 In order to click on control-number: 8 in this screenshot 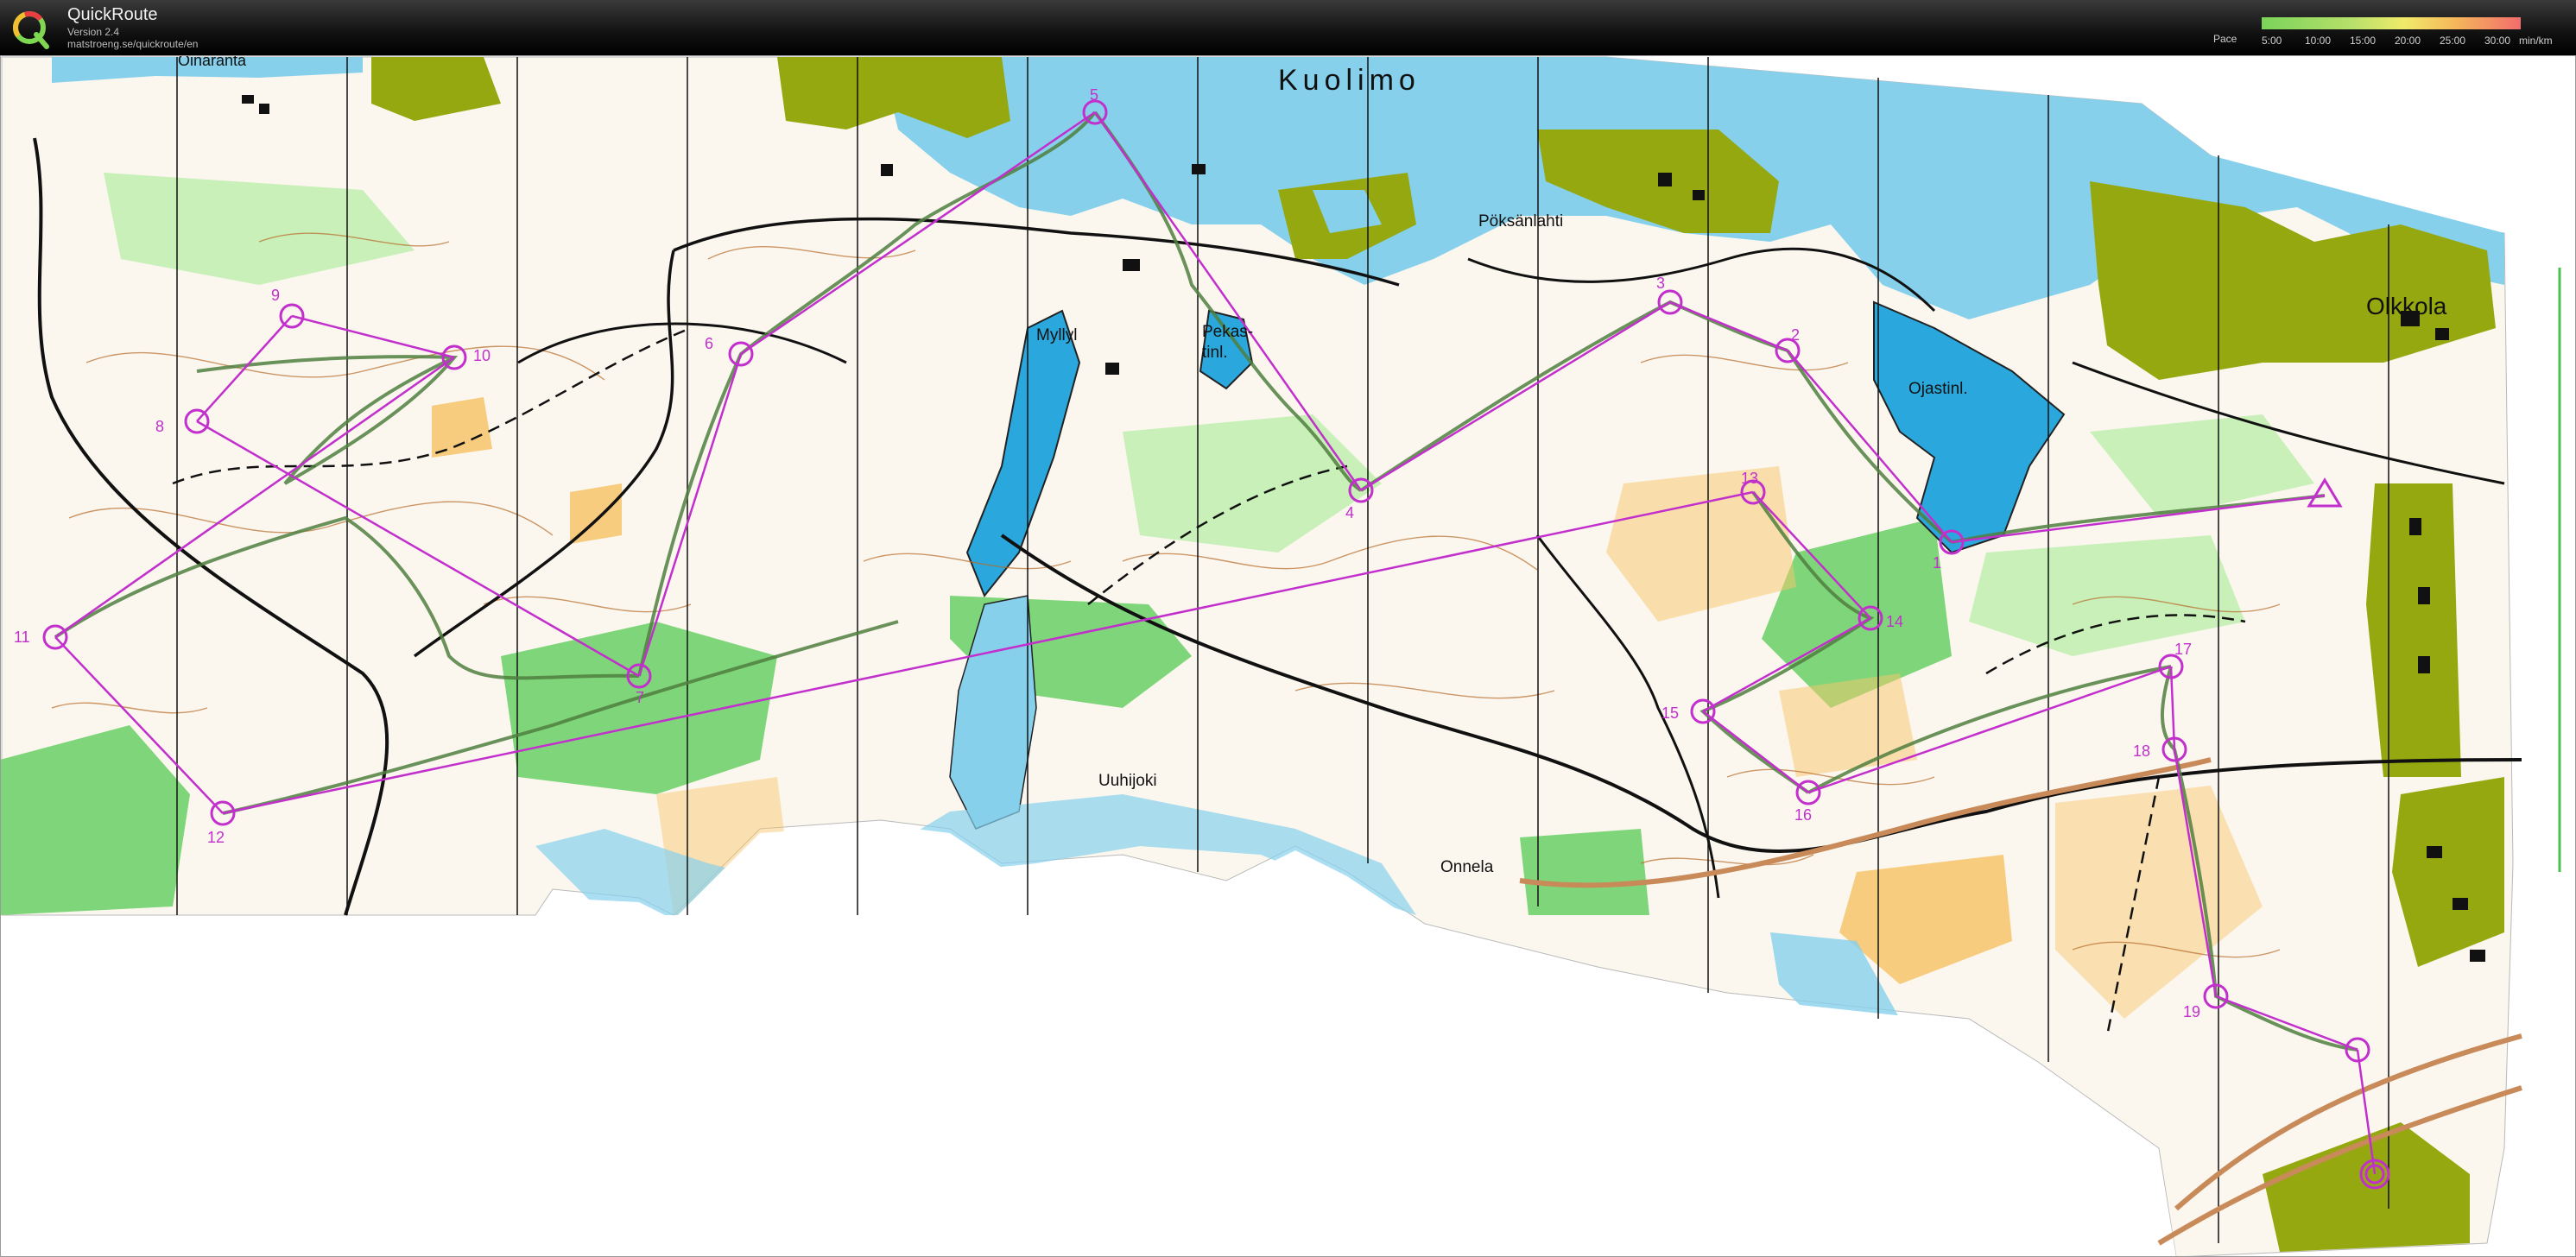, I will do `click(159, 427)`.